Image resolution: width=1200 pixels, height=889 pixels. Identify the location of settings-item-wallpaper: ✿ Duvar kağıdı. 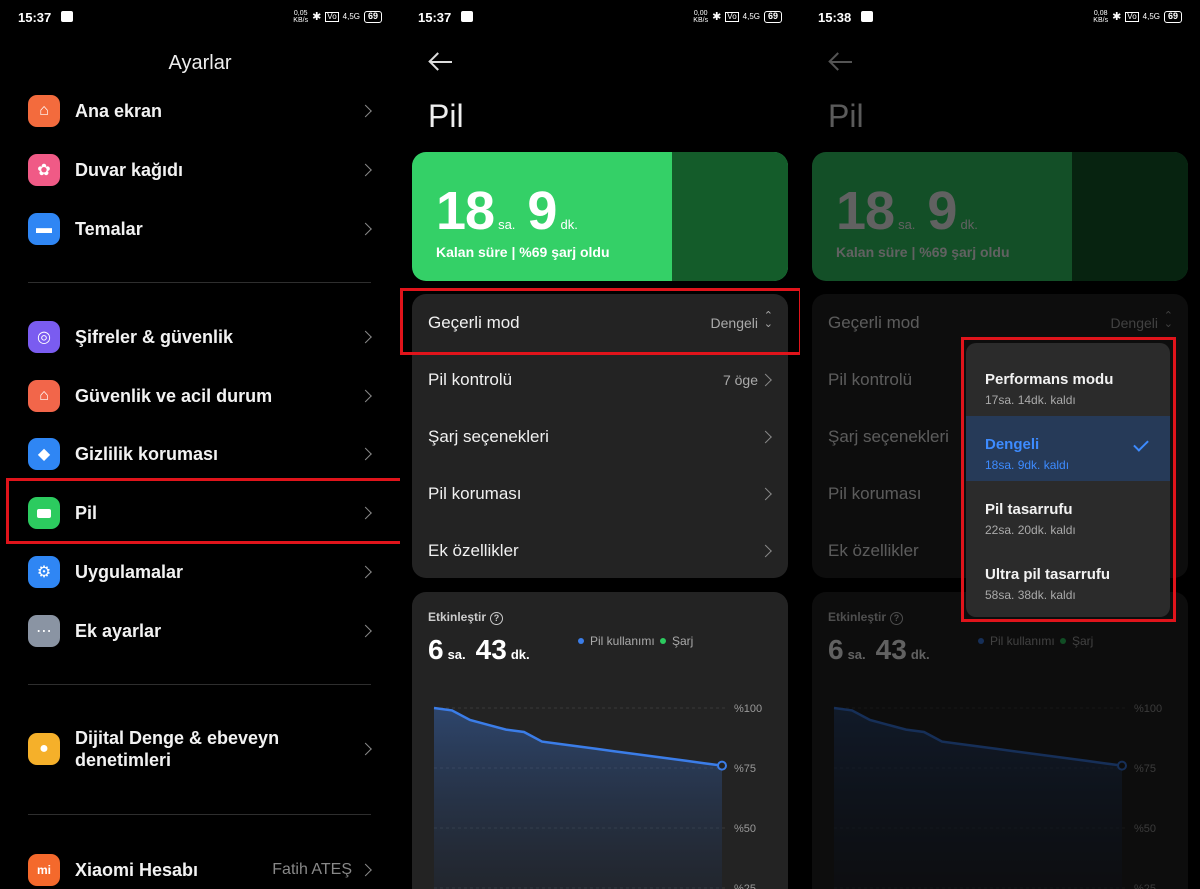
(203, 170).